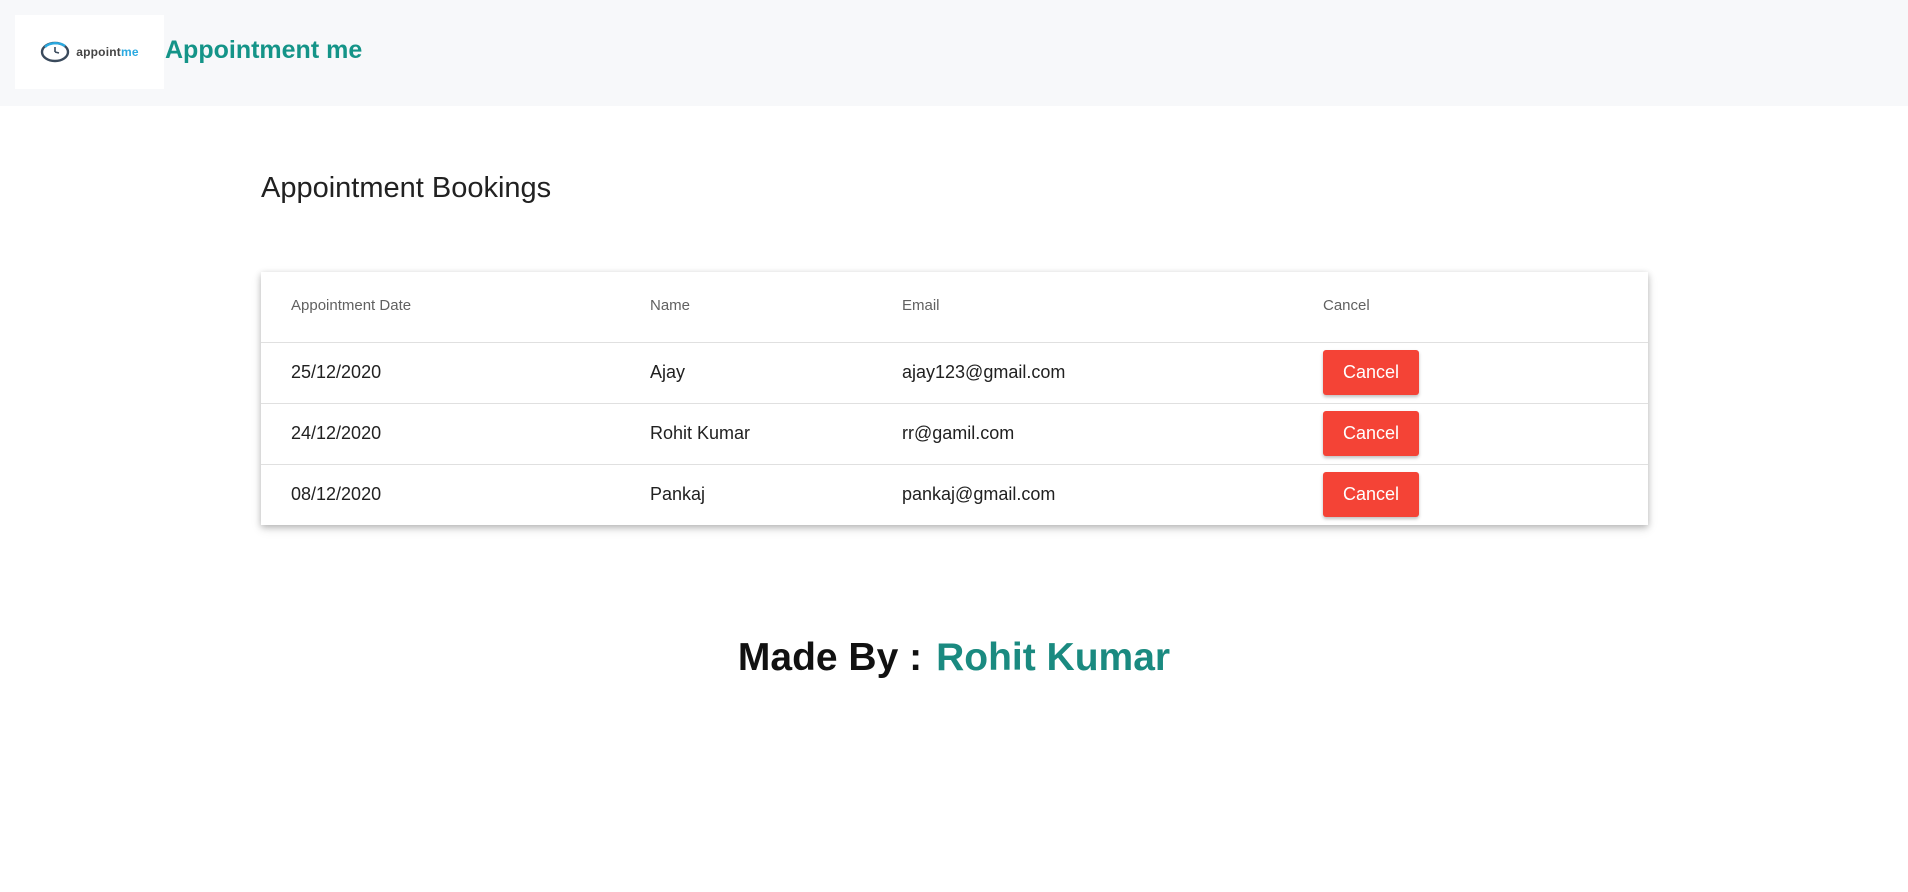  What do you see at coordinates (351, 305) in the screenshot?
I see `column-header-date: Appointment Date` at bounding box center [351, 305].